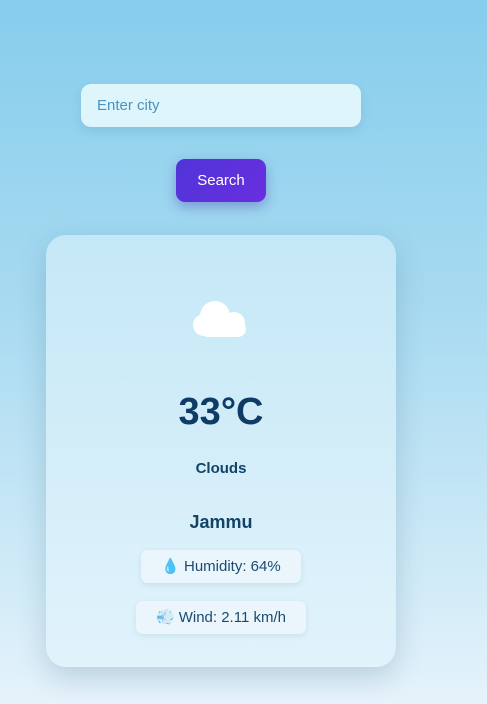 Image resolution: width=487 pixels, height=704 pixels. What do you see at coordinates (221, 105) in the screenshot?
I see `city-search-input` at bounding box center [221, 105].